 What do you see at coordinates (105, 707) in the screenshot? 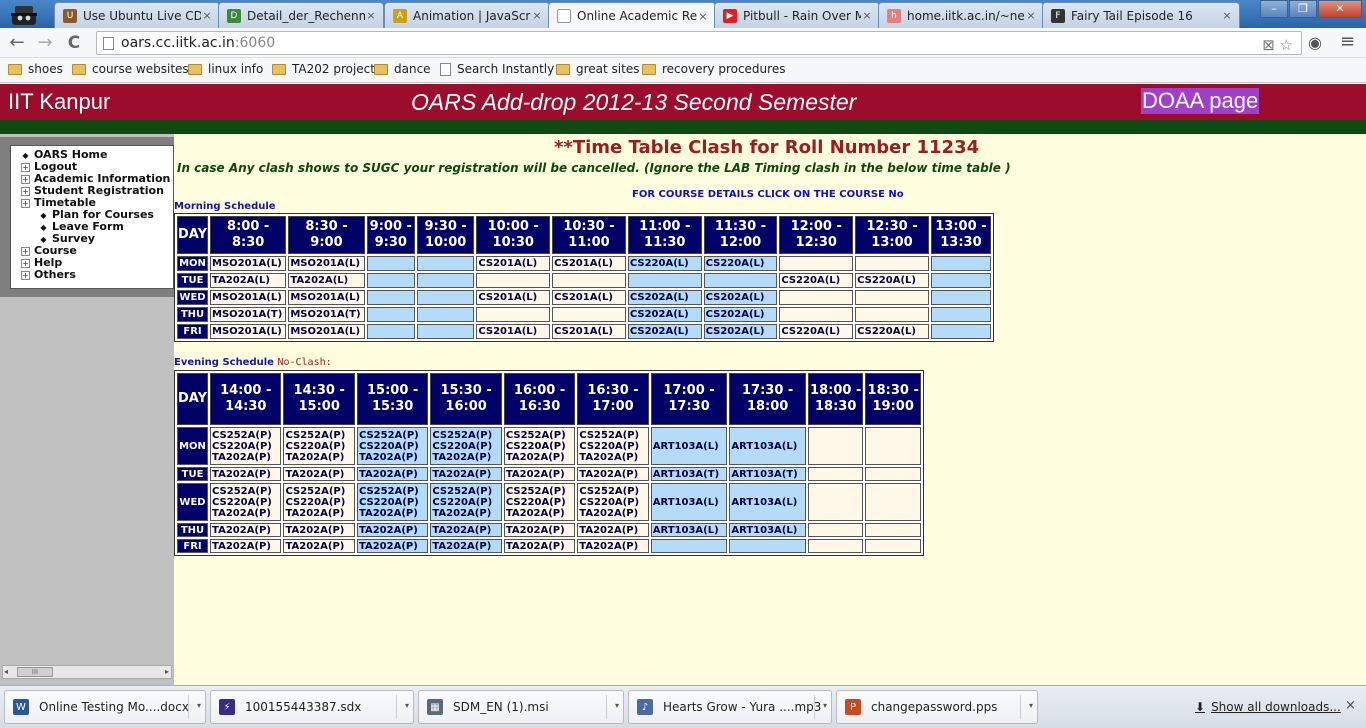
I see `download-item: W Online Testing Mo....docx ▾` at bounding box center [105, 707].